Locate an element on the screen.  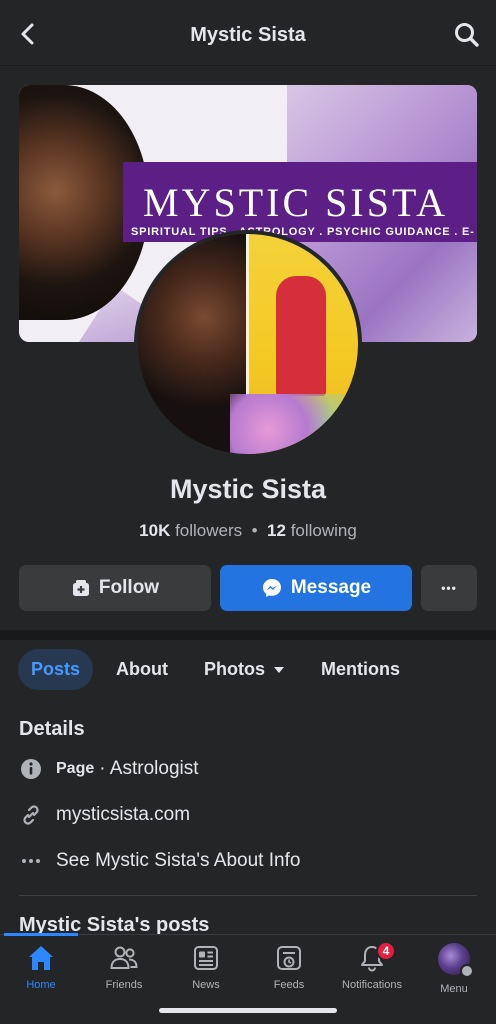
tab-photos: Photos is located at coordinates (244, 669).